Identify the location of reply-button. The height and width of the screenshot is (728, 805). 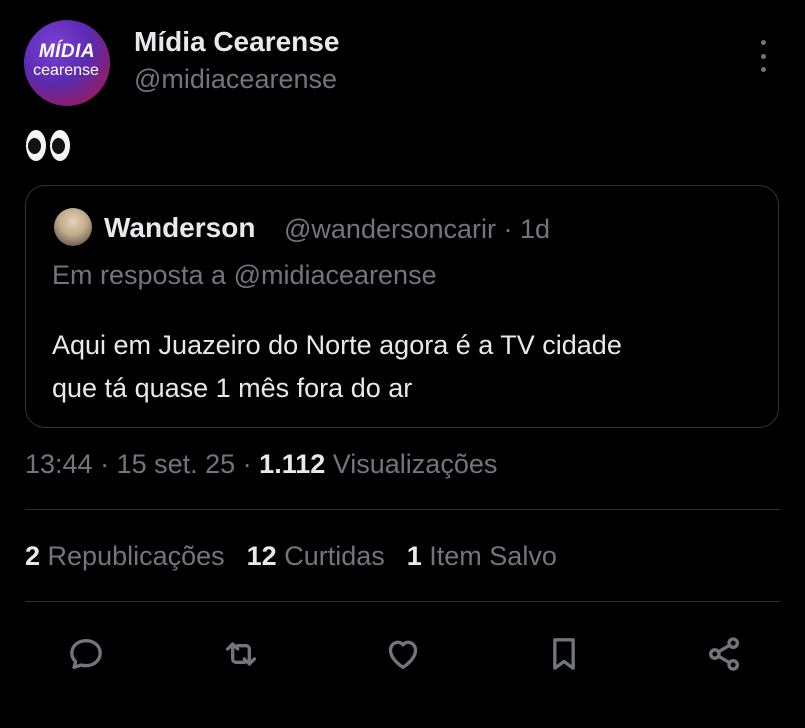
(86, 654).